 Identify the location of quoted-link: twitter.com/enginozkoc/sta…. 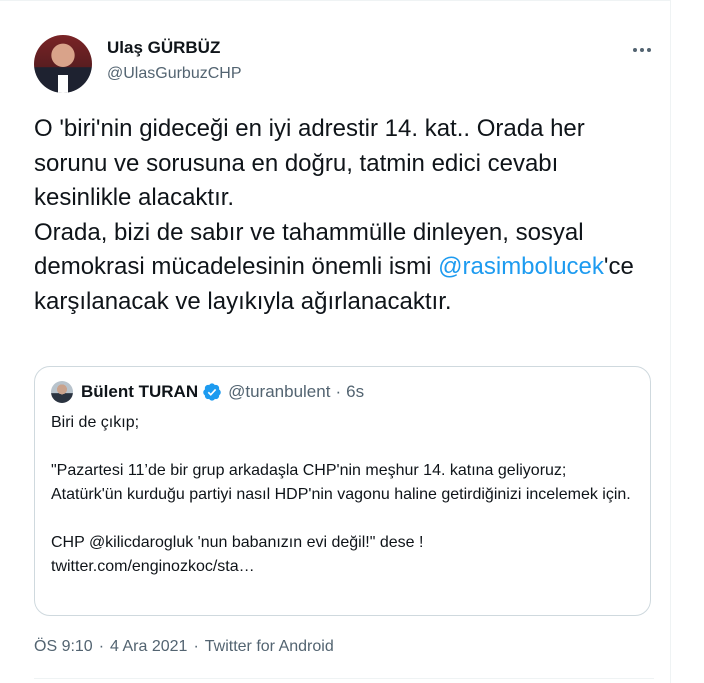
(153, 566).